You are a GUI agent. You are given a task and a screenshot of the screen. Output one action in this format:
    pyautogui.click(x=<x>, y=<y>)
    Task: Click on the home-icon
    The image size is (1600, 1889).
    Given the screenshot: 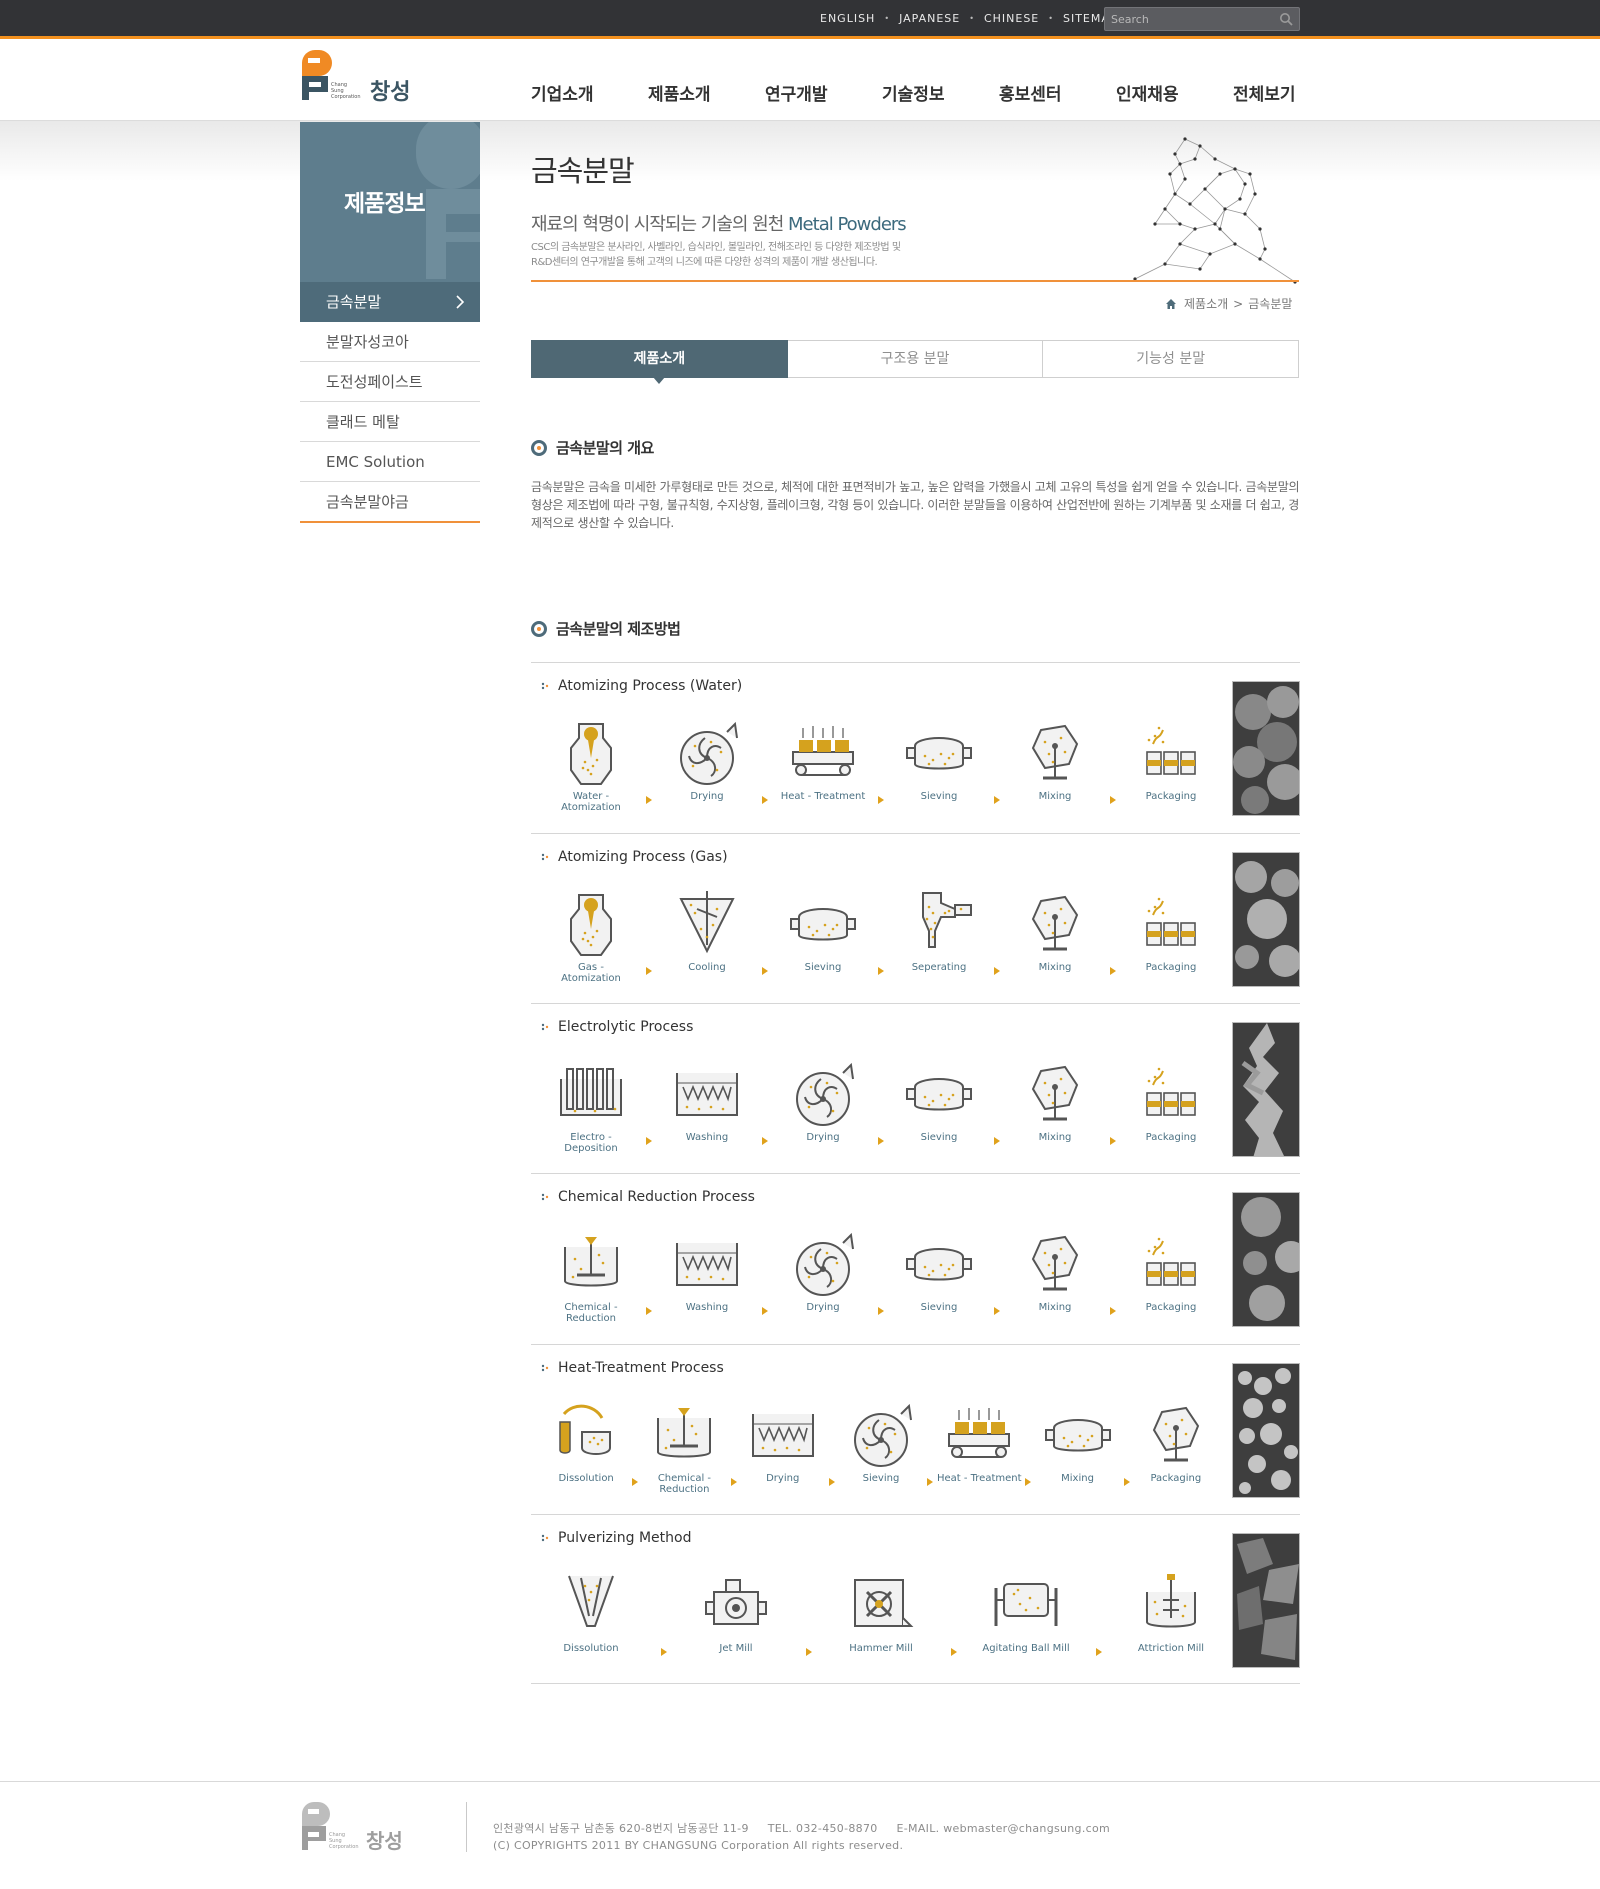 What is the action you would take?
    pyautogui.click(x=1171, y=304)
    